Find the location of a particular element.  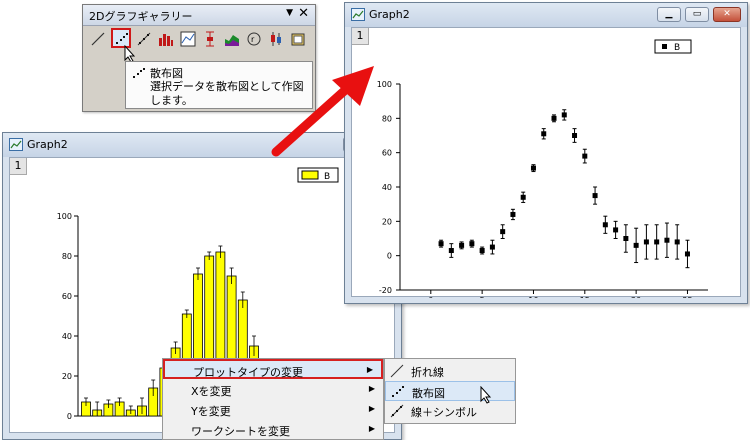

area-icon is located at coordinates (232, 40).